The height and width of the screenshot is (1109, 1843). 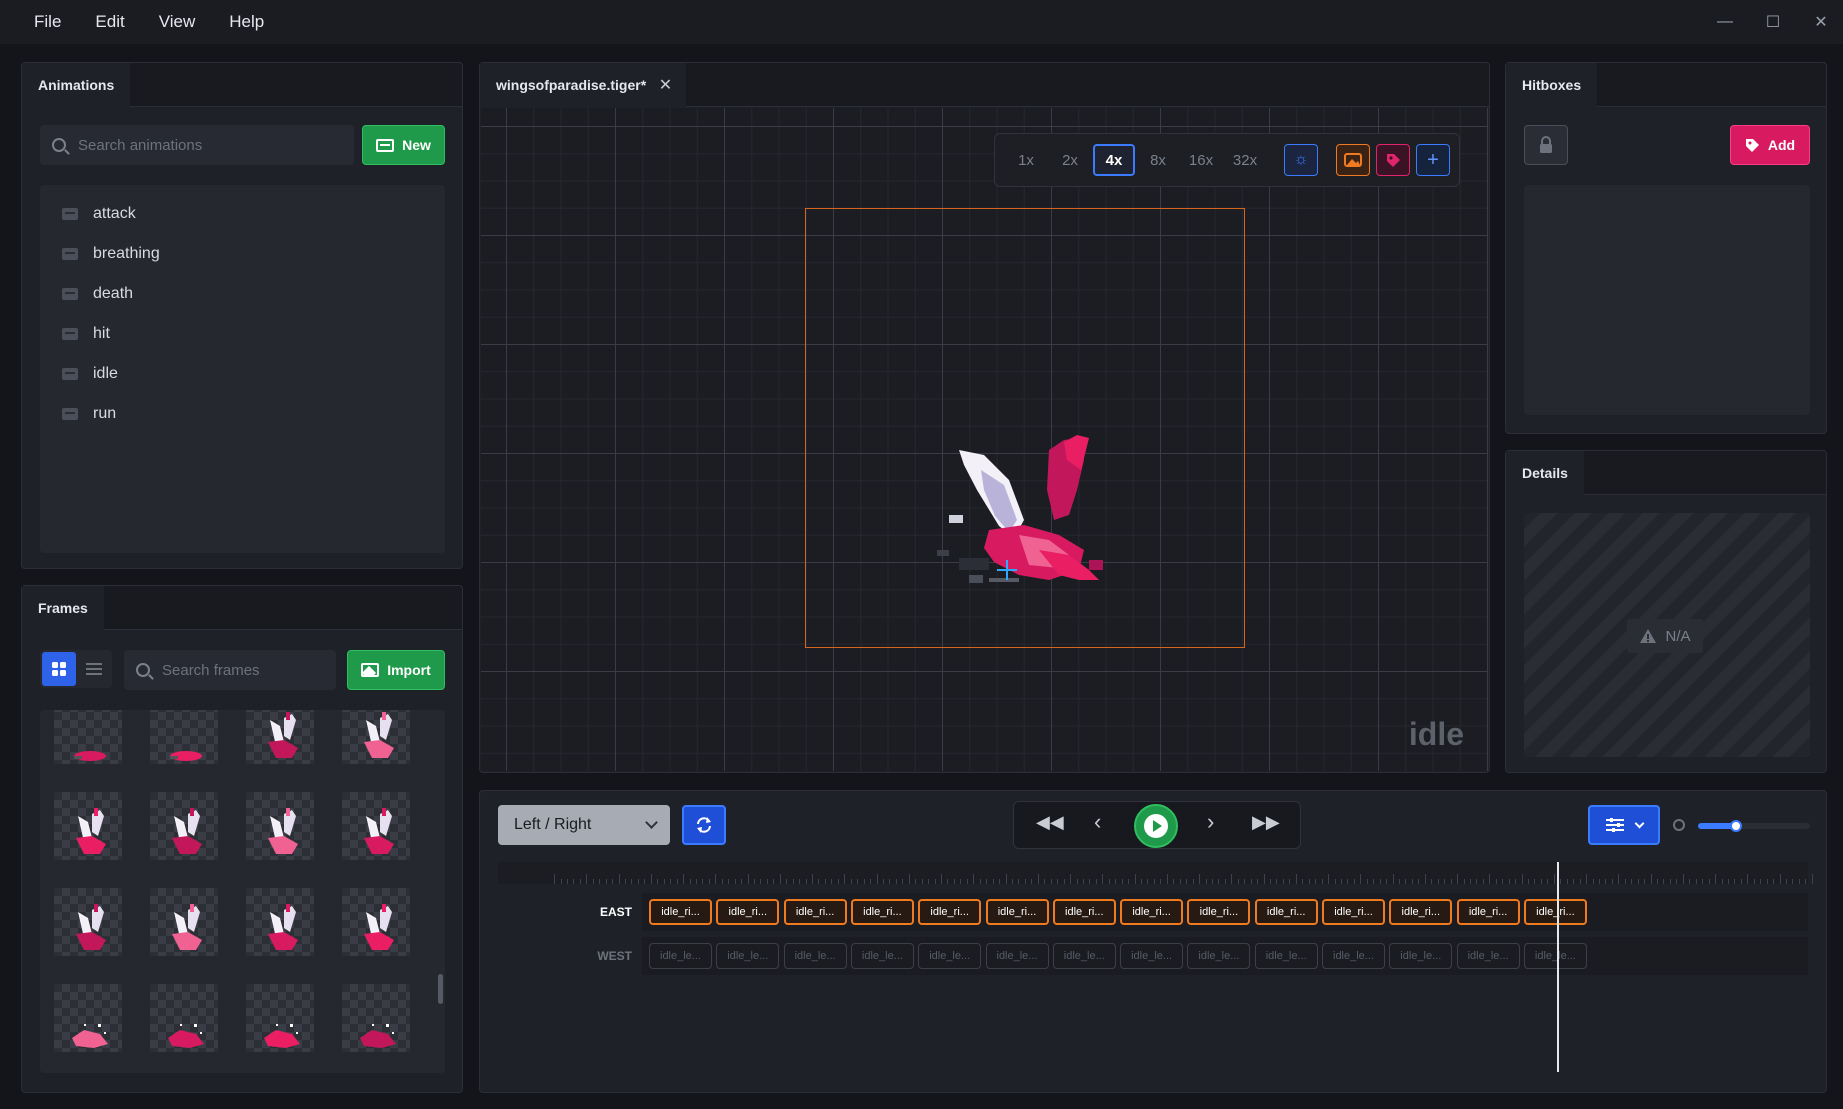 What do you see at coordinates (396, 670) in the screenshot?
I see `import-frames-button: Import` at bounding box center [396, 670].